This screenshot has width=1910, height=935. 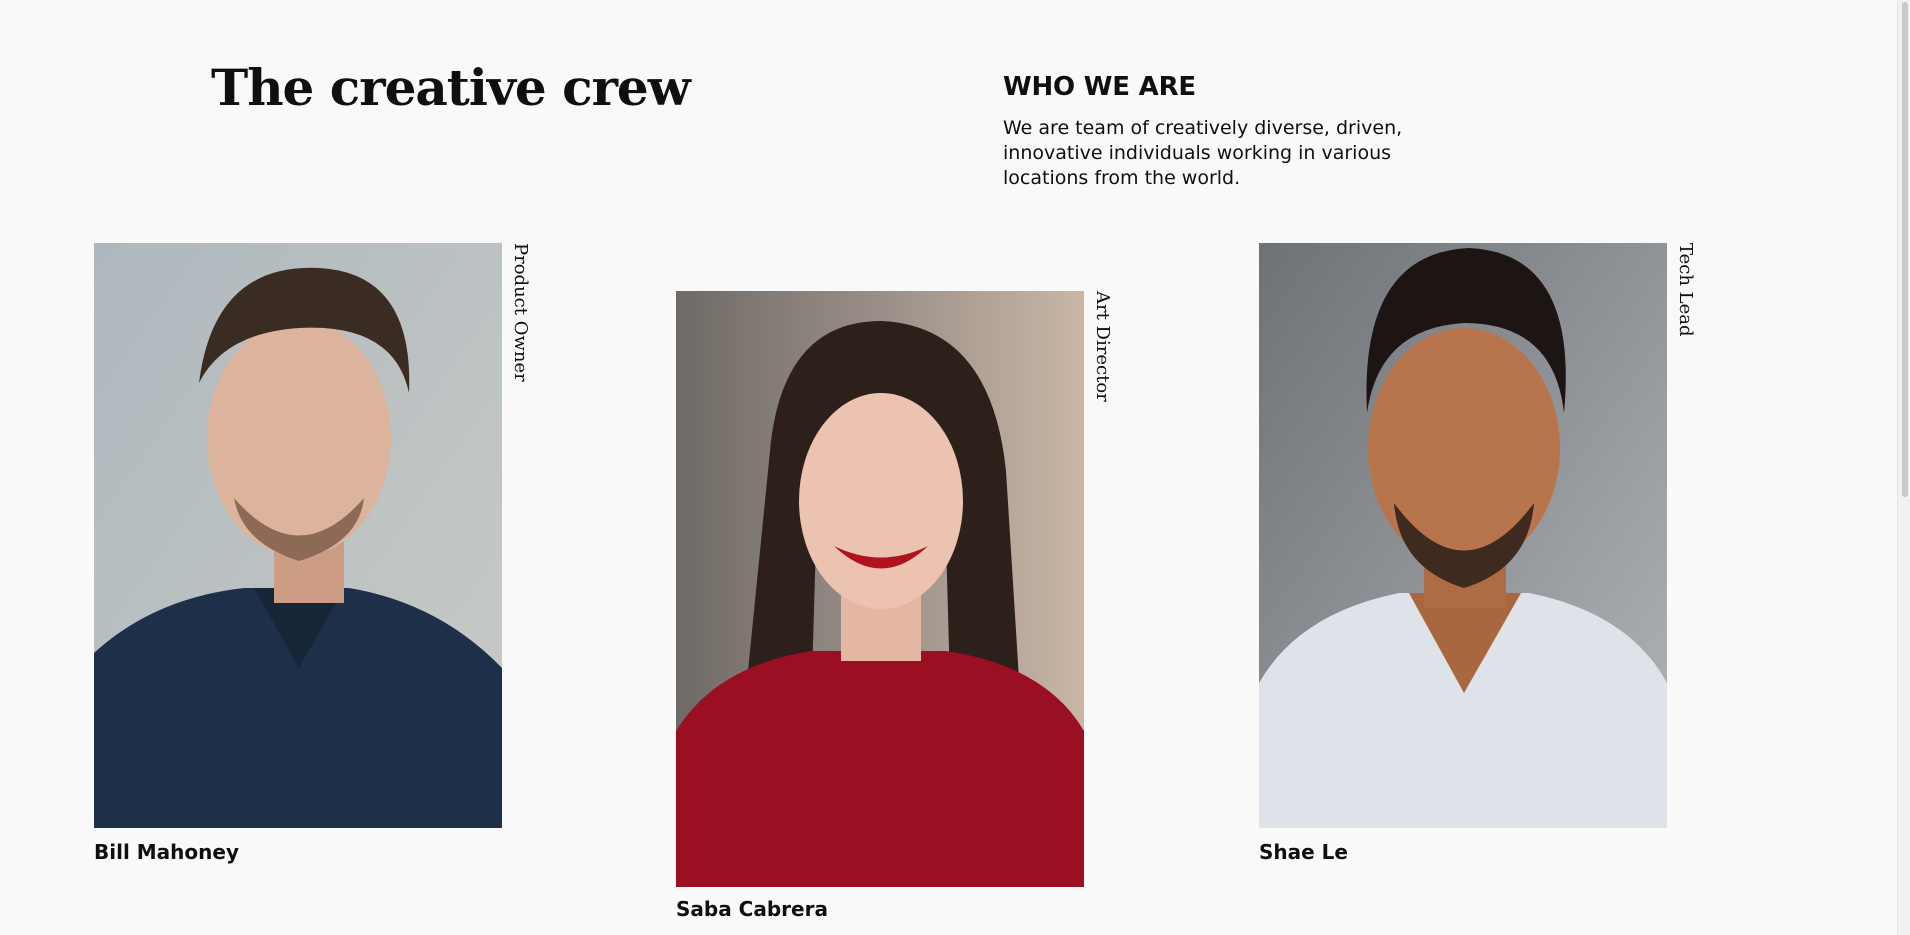 What do you see at coordinates (1685, 290) in the screenshot?
I see `team-member-role: Tech Lead` at bounding box center [1685, 290].